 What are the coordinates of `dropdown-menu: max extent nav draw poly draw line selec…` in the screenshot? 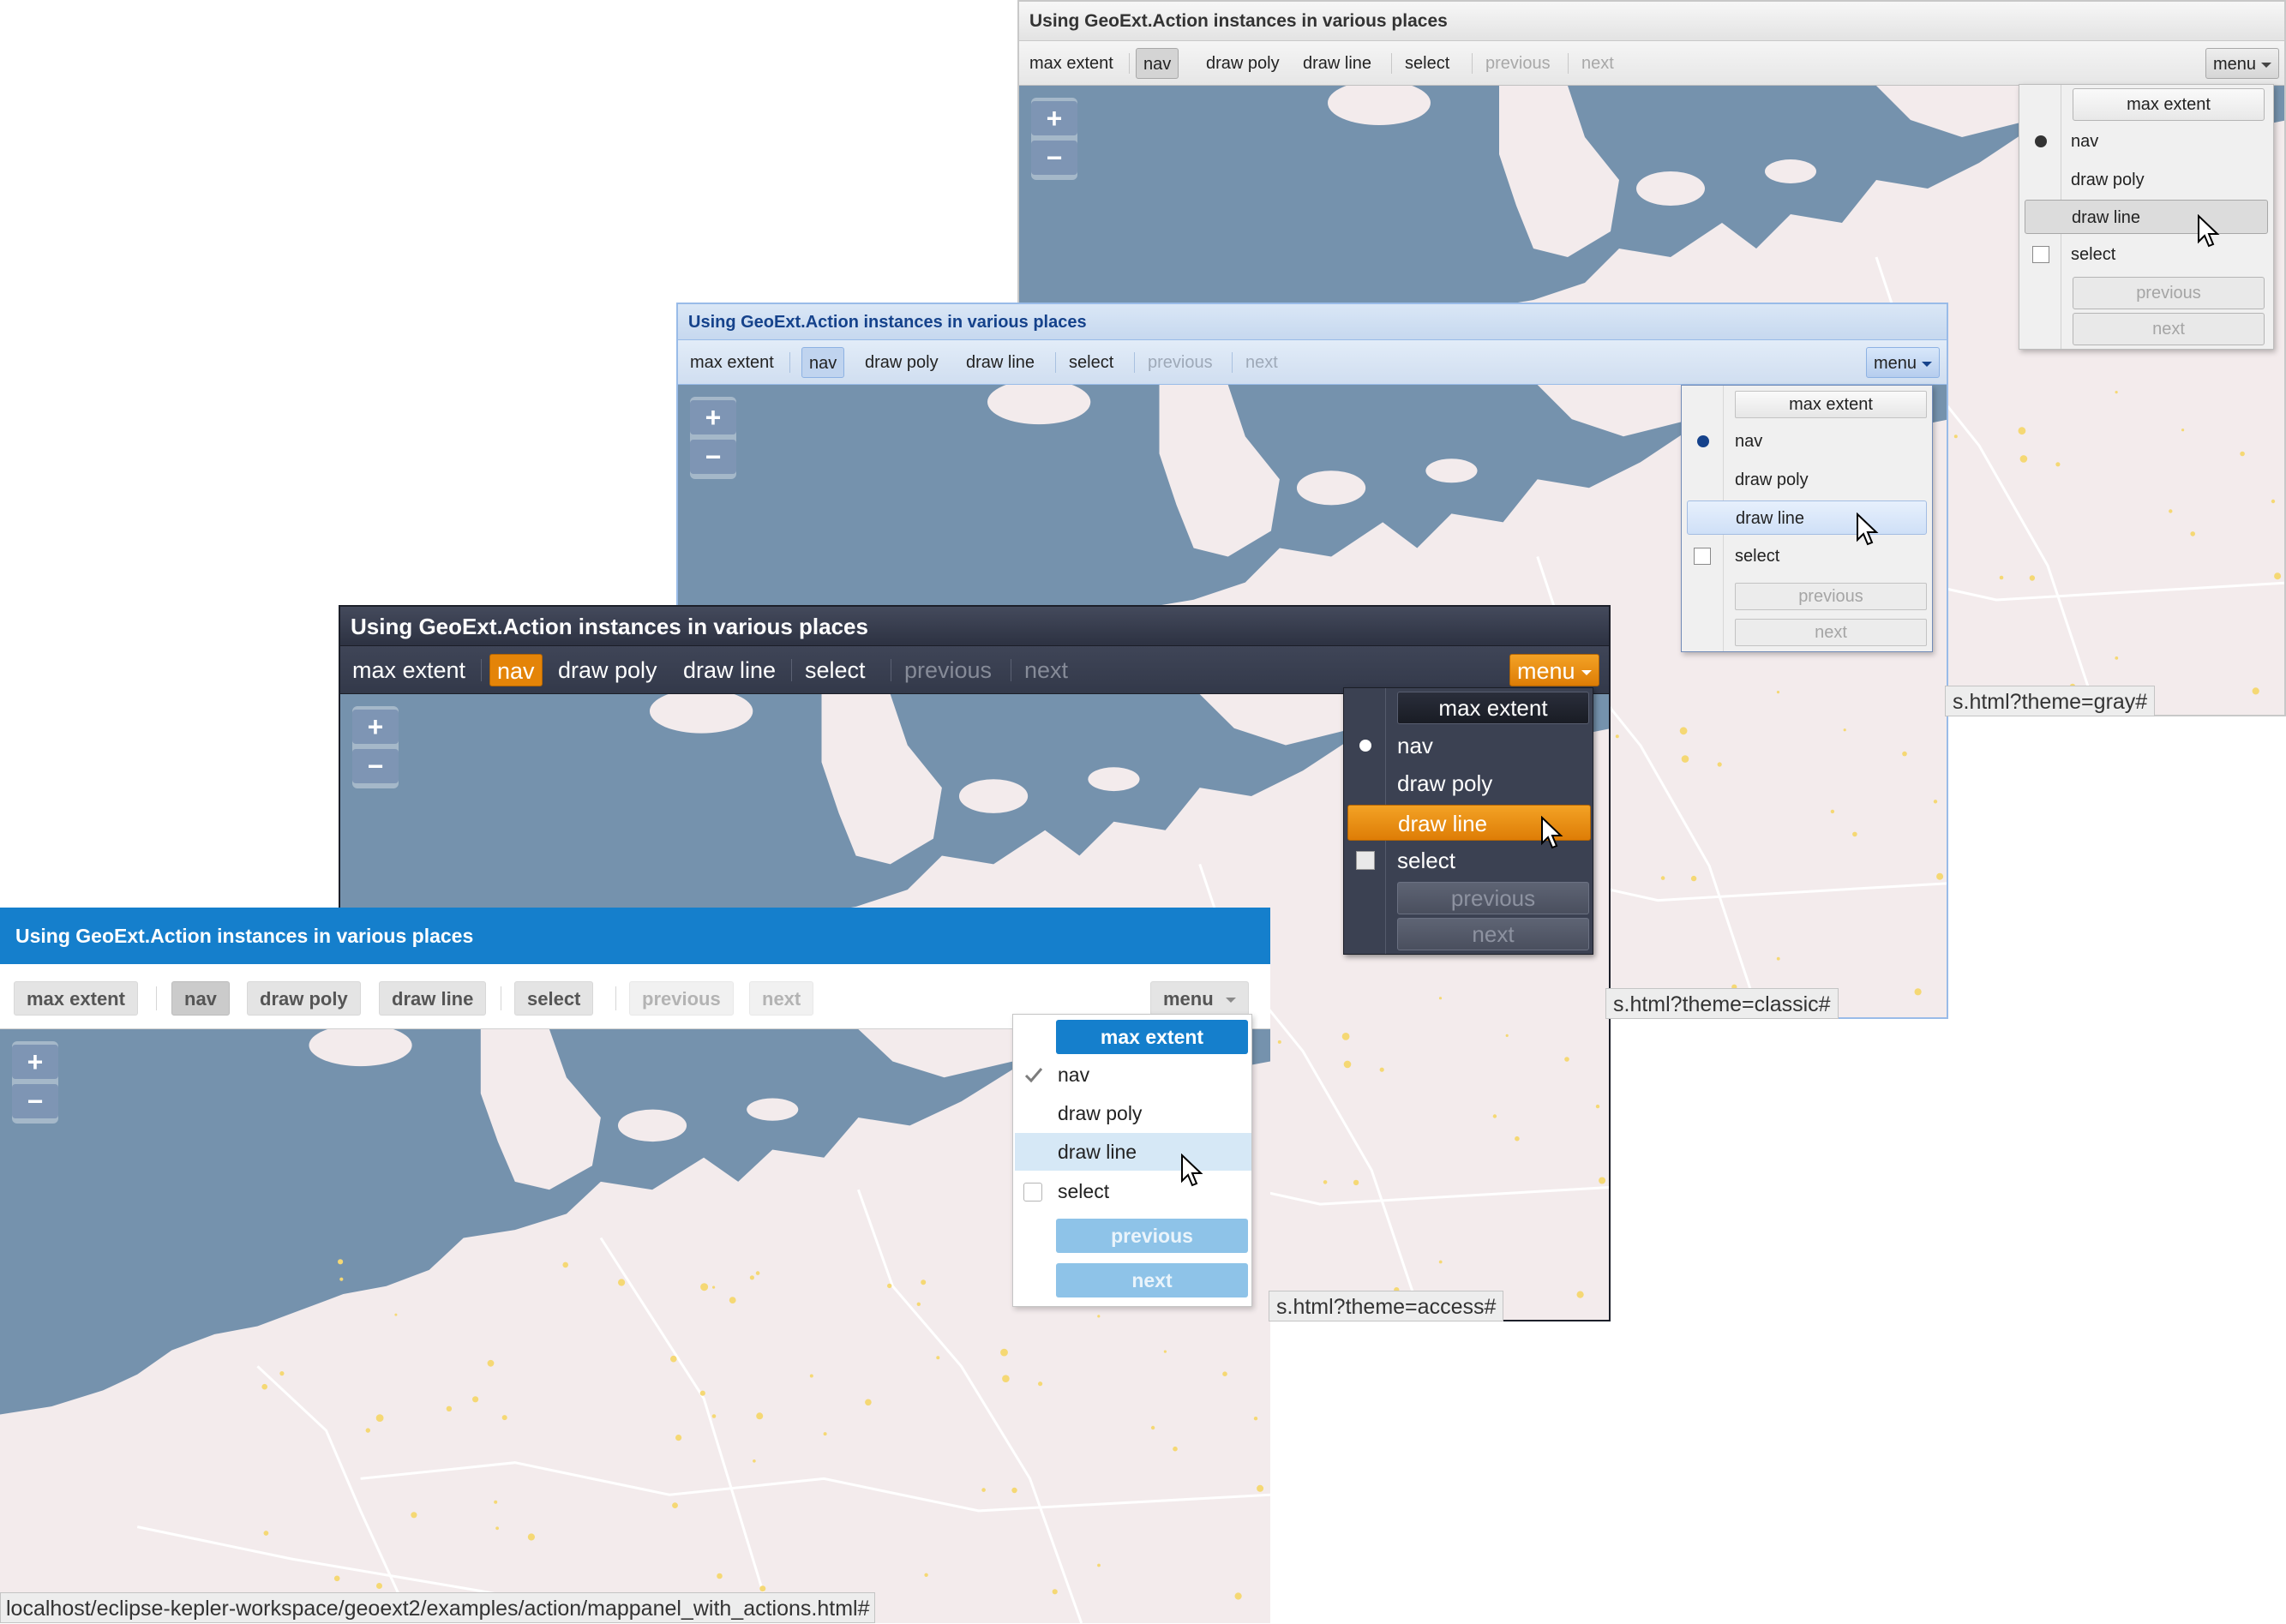 It's located at (1807, 518).